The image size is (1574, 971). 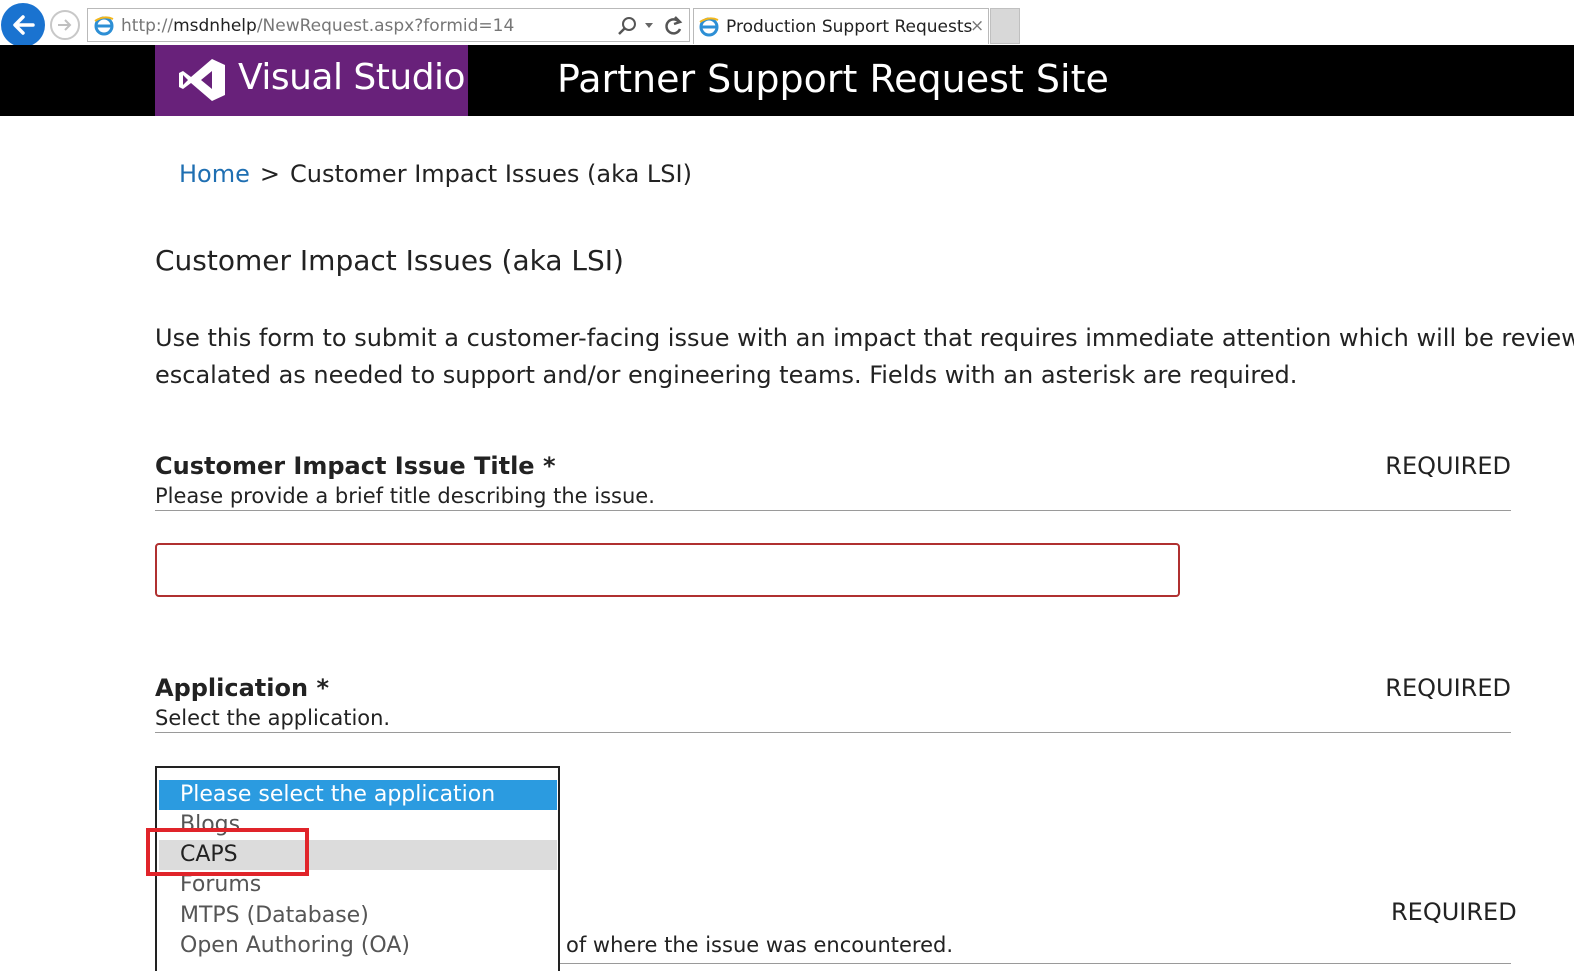 What do you see at coordinates (760, 945) in the screenshot?
I see `location-field-description: of where the issue was encountered.` at bounding box center [760, 945].